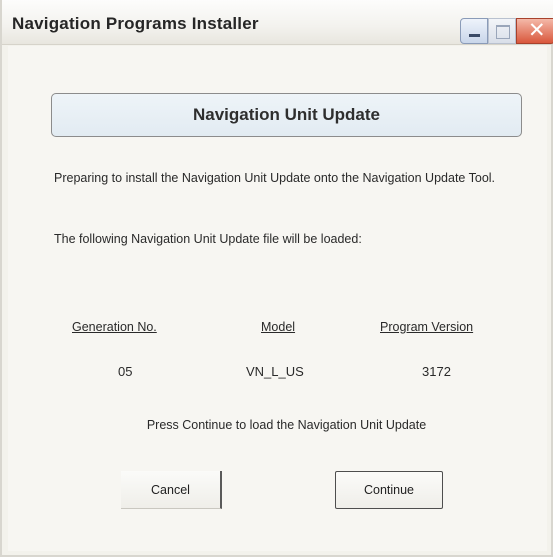 Image resolution: width=553 pixels, height=557 pixels. Describe the element at coordinates (277, 22) in the screenshot. I see `title-bar: Navigation Programs Installer ✕` at that location.